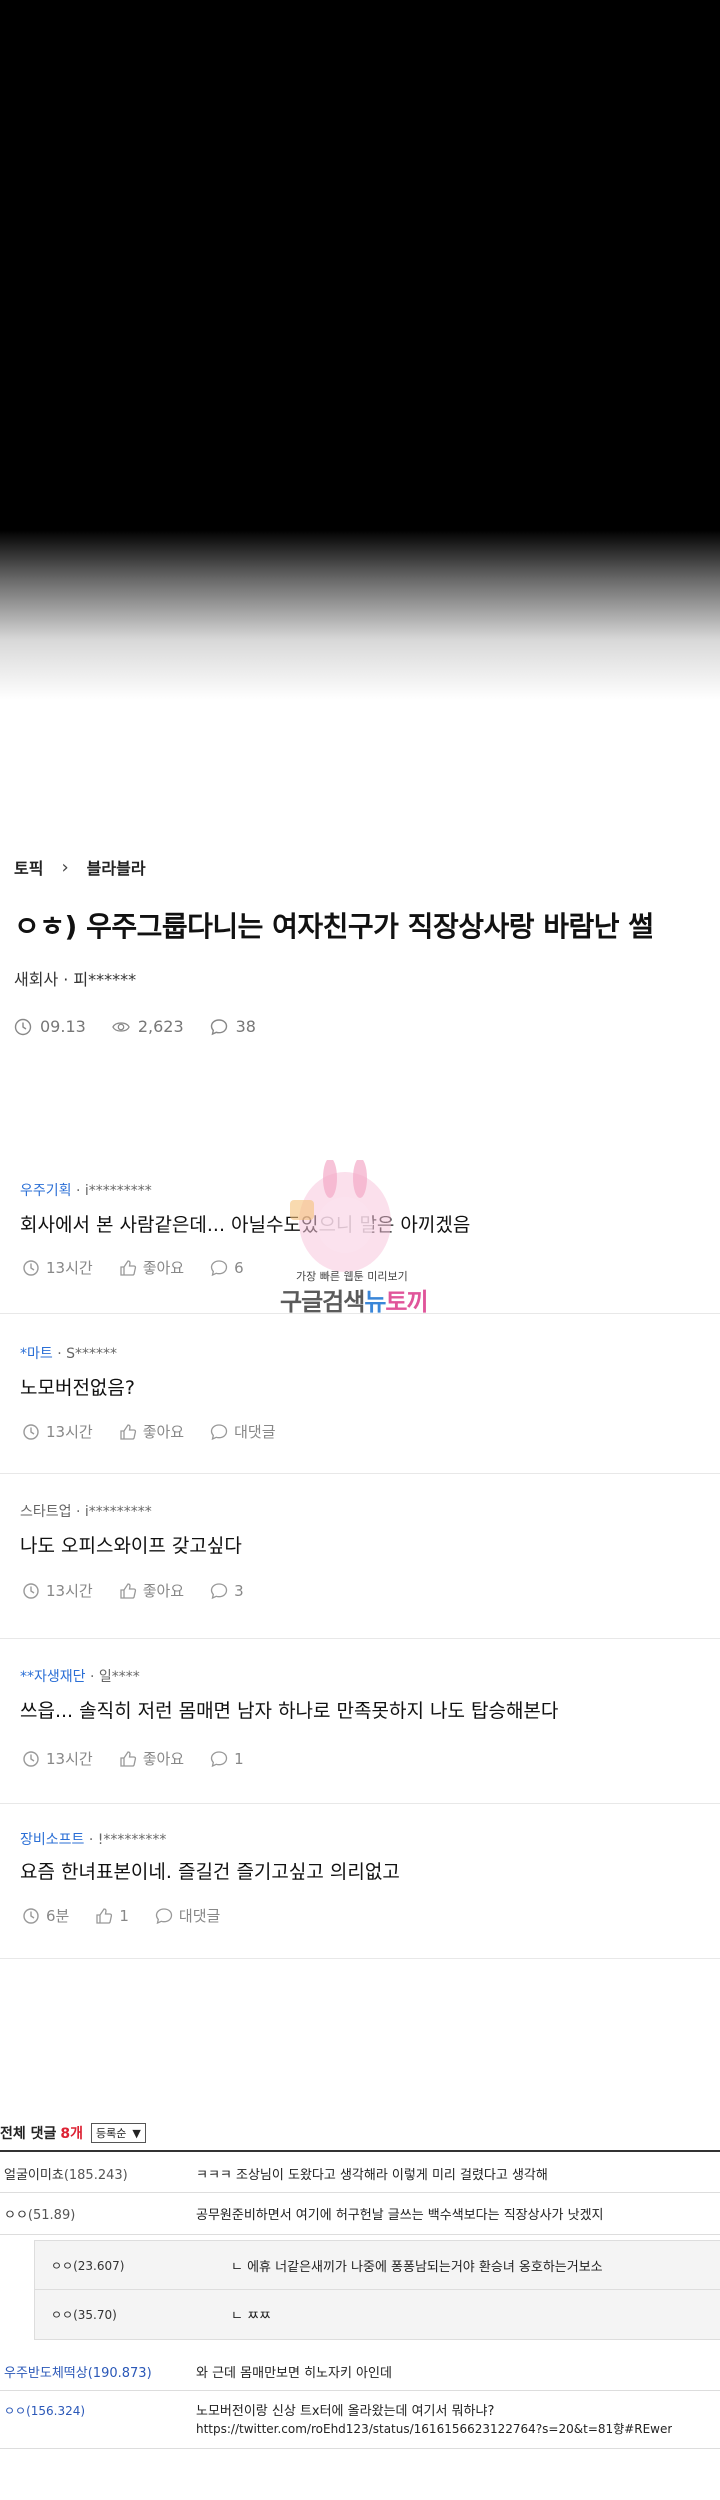  What do you see at coordinates (334, 926) in the screenshot?
I see `post-title: ㅇㅎ) 우주그룹다니는 여자친구가 직장상사랑 바람난 썰` at bounding box center [334, 926].